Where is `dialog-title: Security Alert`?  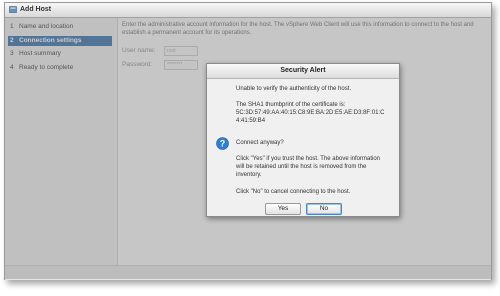 dialog-title: Security Alert is located at coordinates (303, 71).